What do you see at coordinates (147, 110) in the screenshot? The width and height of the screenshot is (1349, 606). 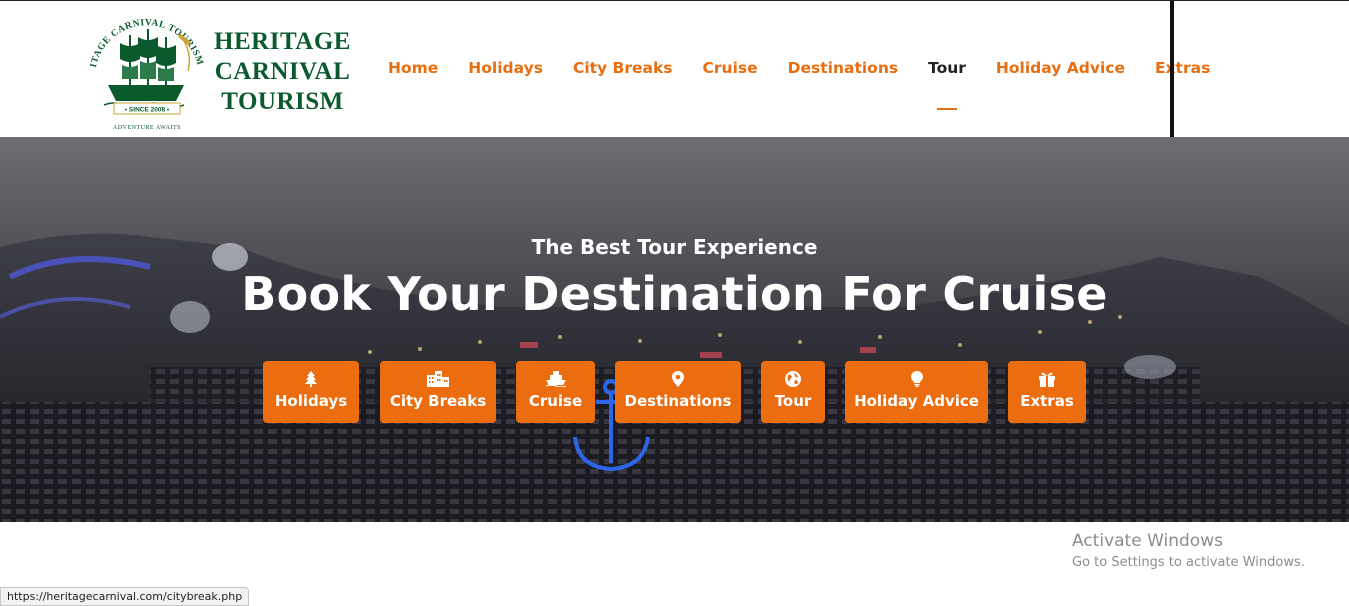 I see `logo-since-text: • SINCE 2008 •` at bounding box center [147, 110].